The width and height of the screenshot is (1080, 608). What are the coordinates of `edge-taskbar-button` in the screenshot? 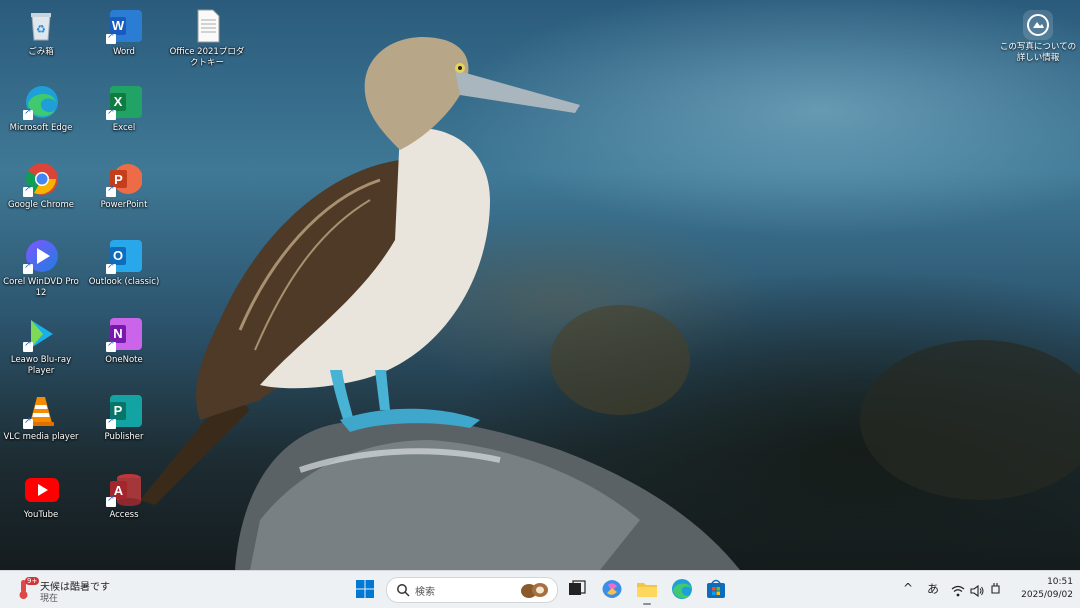 It's located at (682, 589).